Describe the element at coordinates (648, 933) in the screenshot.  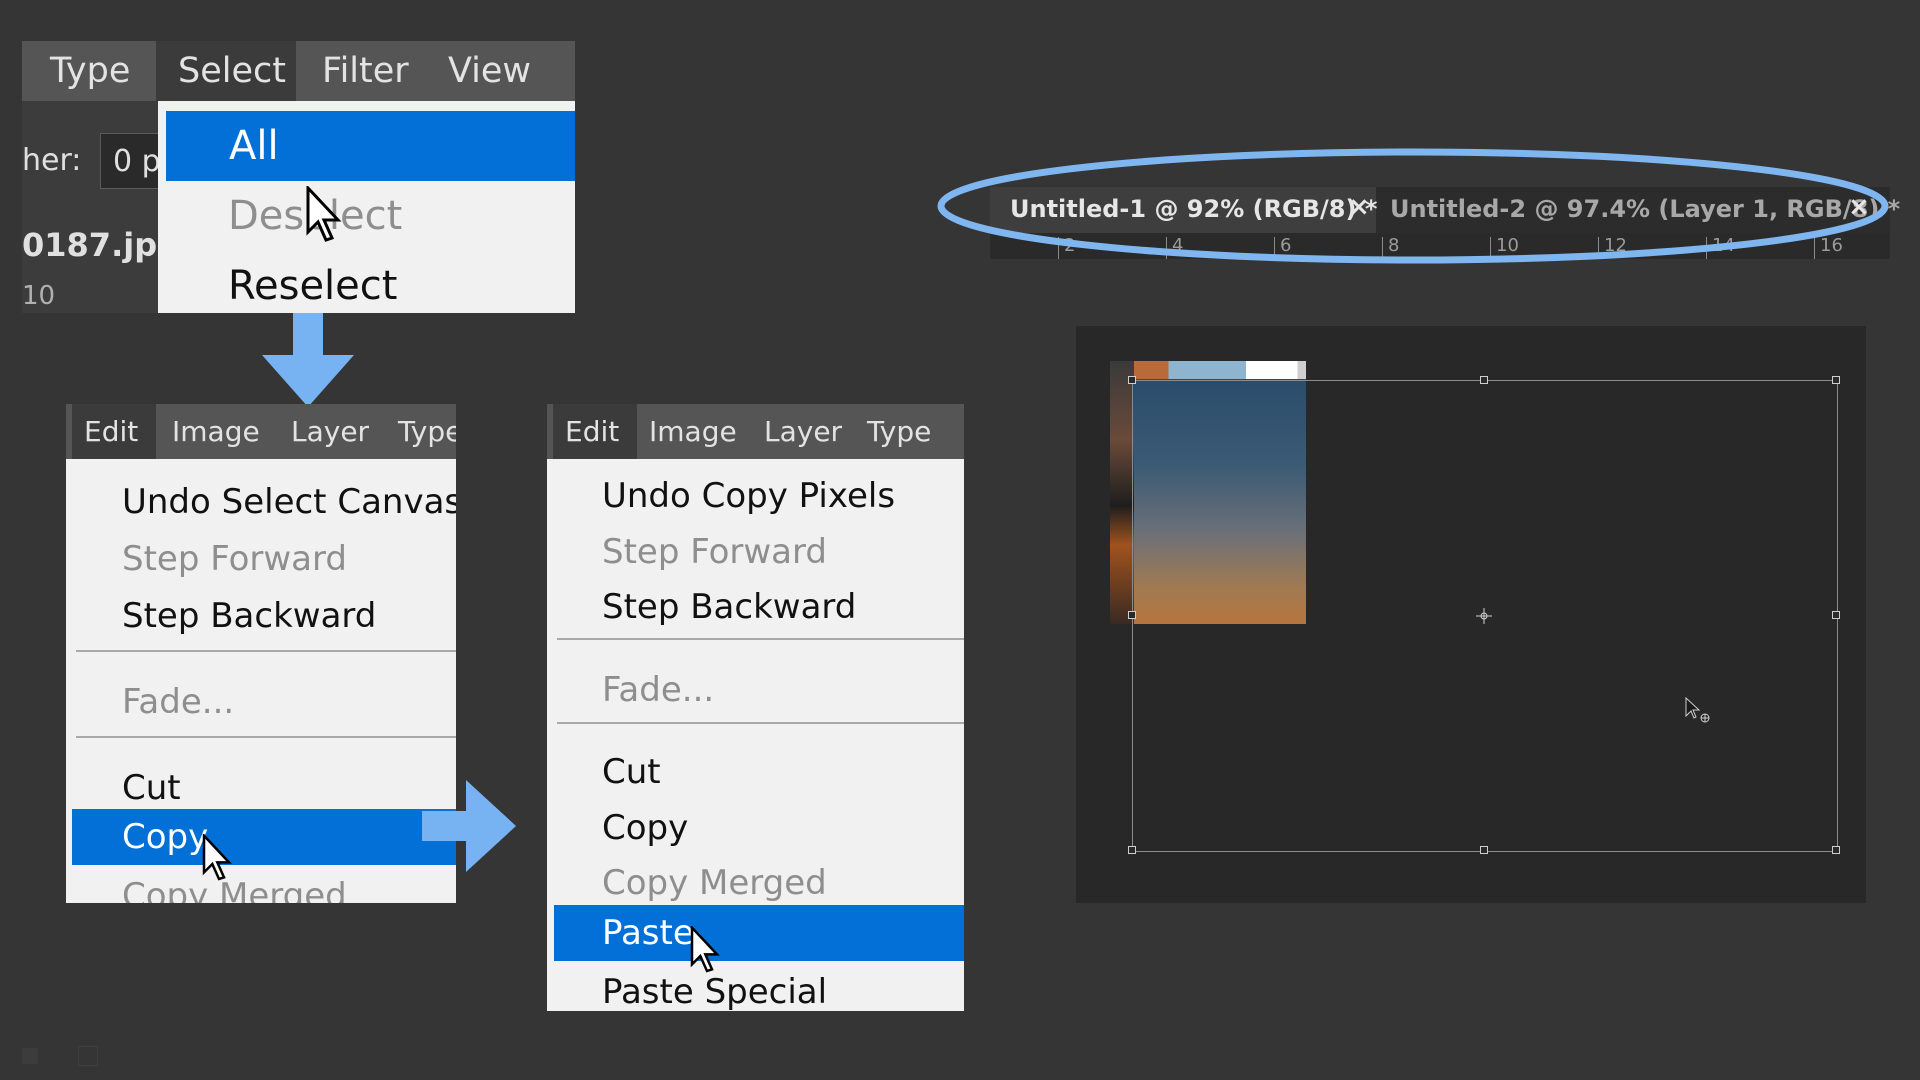
I see `menu-item-label: Paste` at that location.